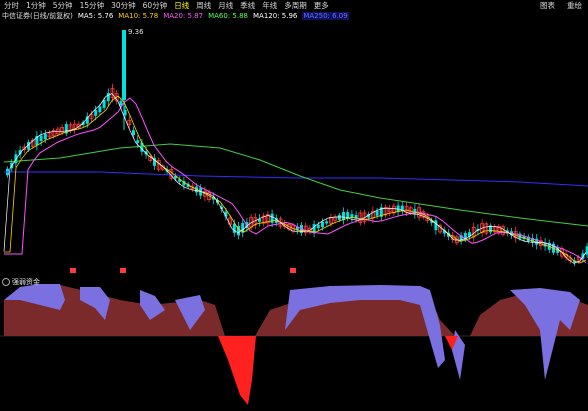 The height and width of the screenshot is (411, 588). I want to click on subchart-title: 强弱资金, so click(26, 282).